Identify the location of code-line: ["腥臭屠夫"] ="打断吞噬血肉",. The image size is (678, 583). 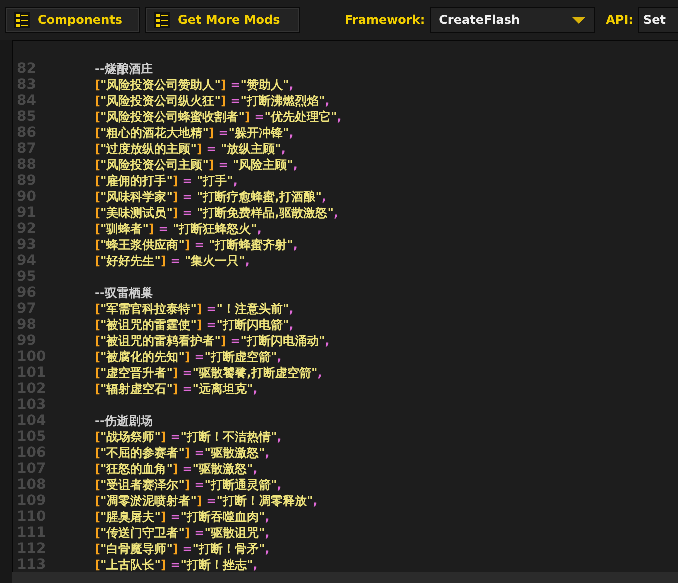
(182, 517).